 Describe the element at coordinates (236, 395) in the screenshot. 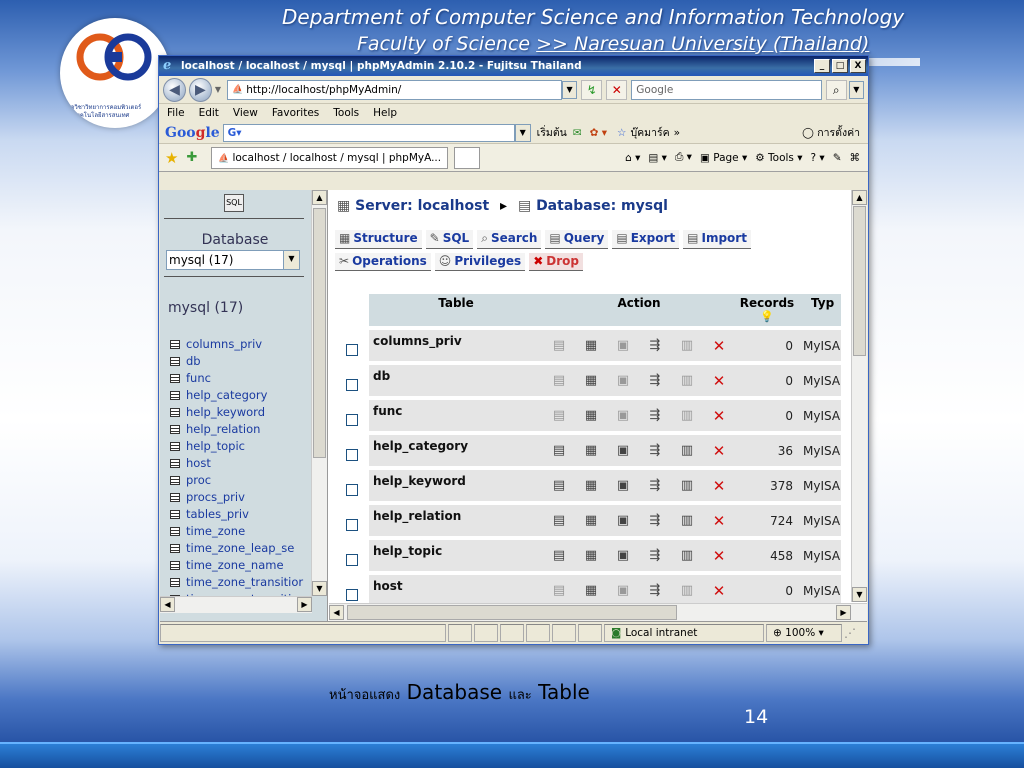

I see `sidebar-table-item: help_category` at that location.